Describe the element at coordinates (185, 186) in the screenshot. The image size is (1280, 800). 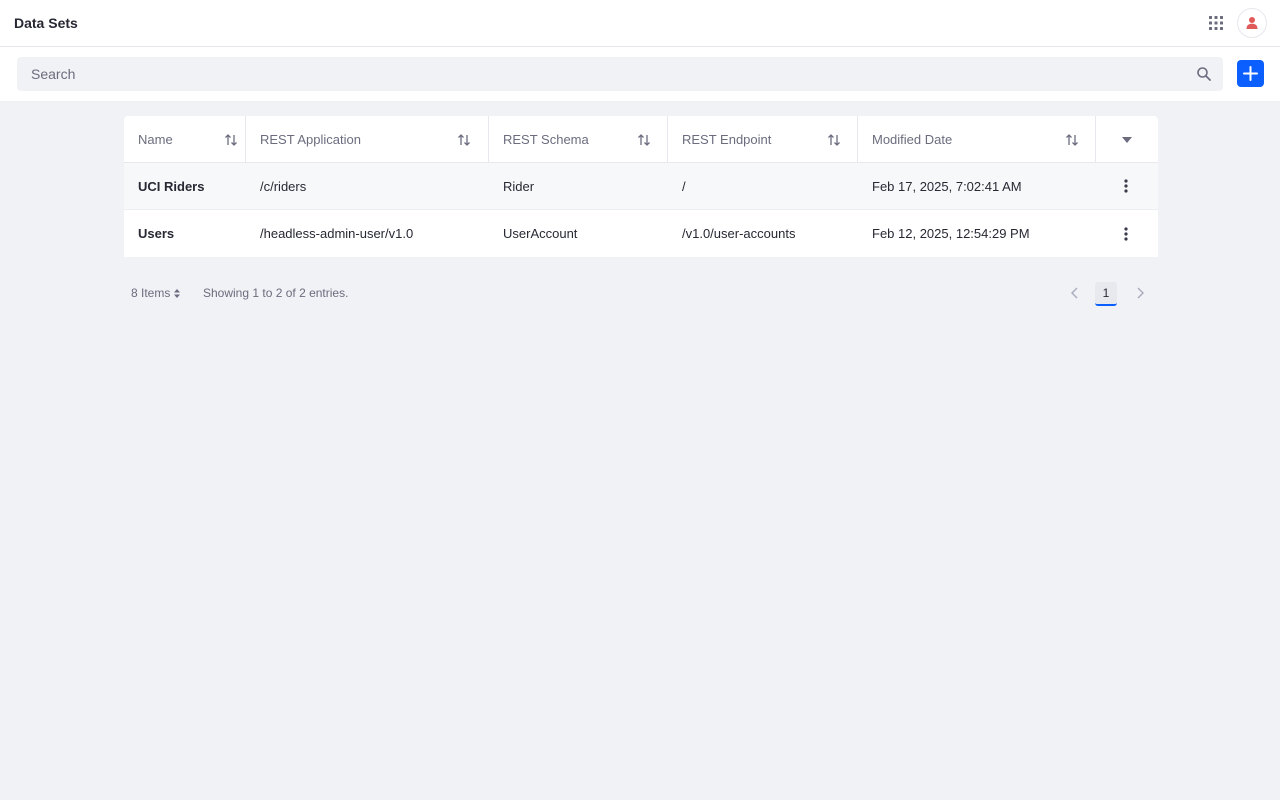
I see `cell-name: UCI Riders` at that location.